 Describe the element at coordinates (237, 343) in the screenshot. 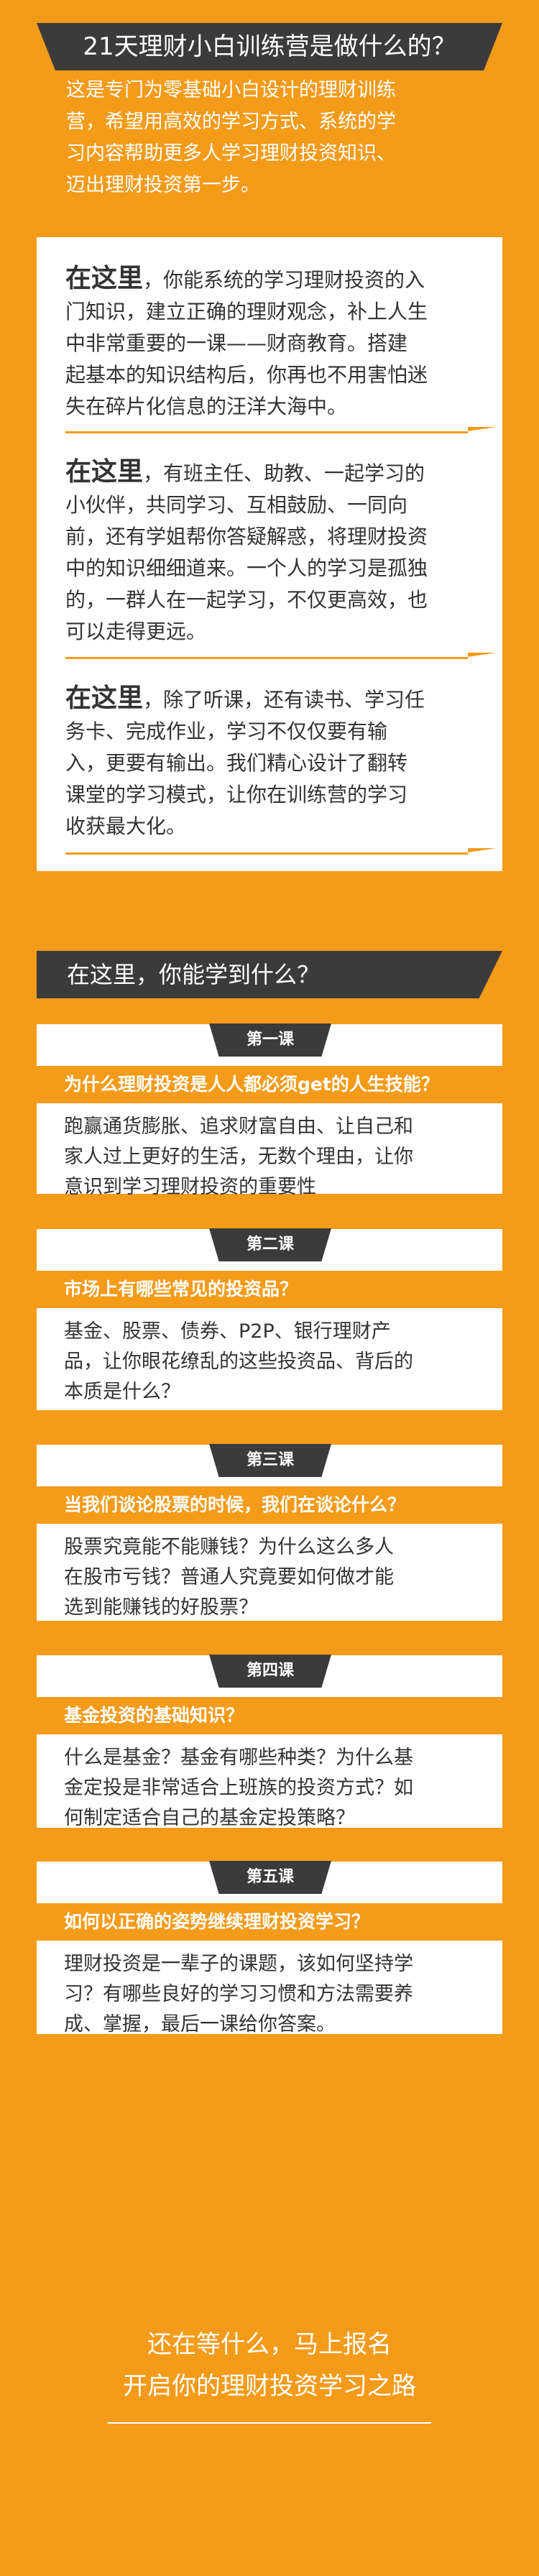

I see `feature-line: 中非常重要的一课——财商教育。搭建` at that location.